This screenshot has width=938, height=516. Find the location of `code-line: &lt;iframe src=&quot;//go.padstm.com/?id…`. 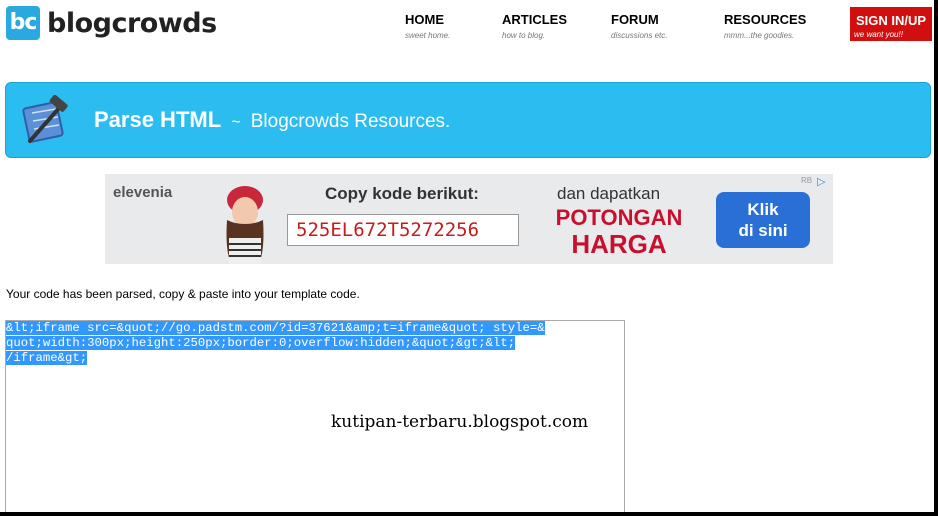

code-line: &lt;iframe src=&quot;//go.padstm.com/?id… is located at coordinates (315, 328).